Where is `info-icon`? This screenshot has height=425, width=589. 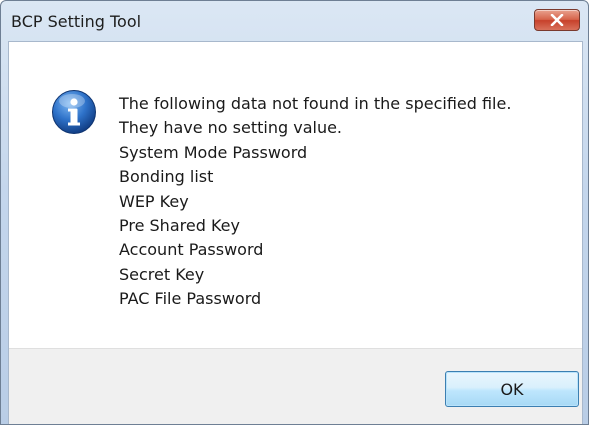
info-icon is located at coordinates (74, 112).